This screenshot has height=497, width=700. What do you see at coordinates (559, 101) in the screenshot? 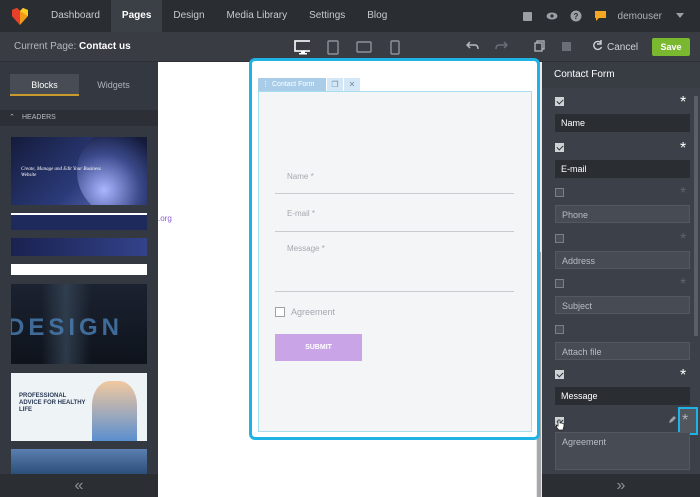
I see `field-enable-checkbox-name` at bounding box center [559, 101].